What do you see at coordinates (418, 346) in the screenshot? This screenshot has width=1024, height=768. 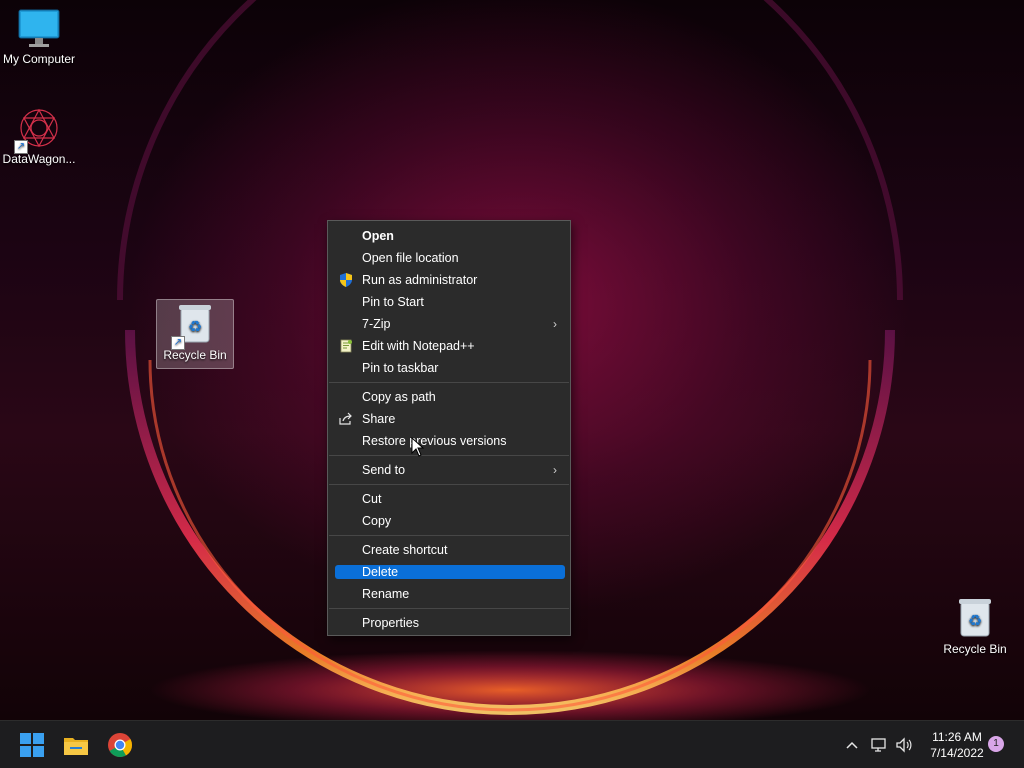 I see `menu-item-label: Edit with Notepad++` at bounding box center [418, 346].